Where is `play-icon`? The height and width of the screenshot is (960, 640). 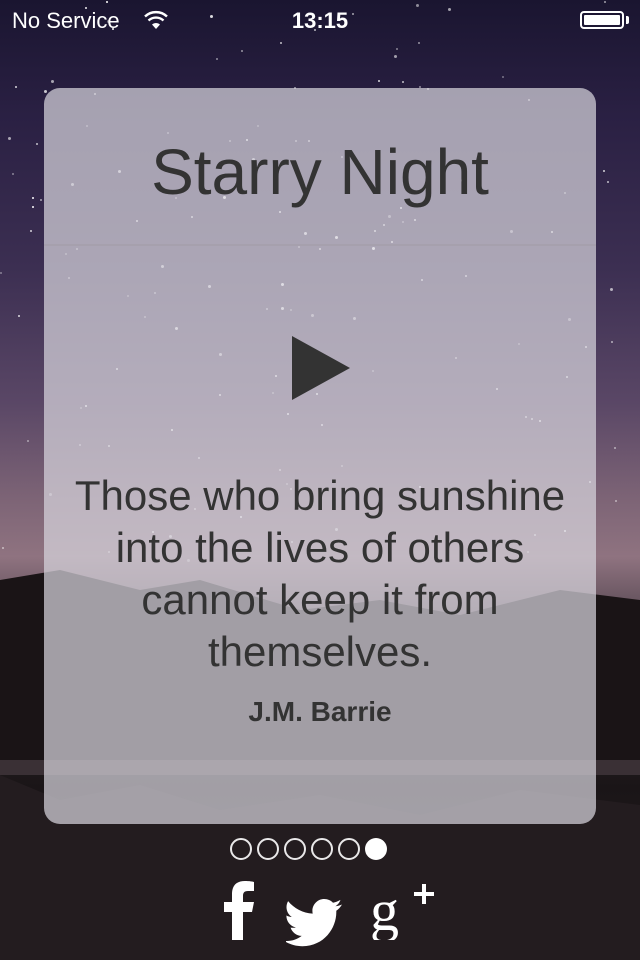 play-icon is located at coordinates (322, 368).